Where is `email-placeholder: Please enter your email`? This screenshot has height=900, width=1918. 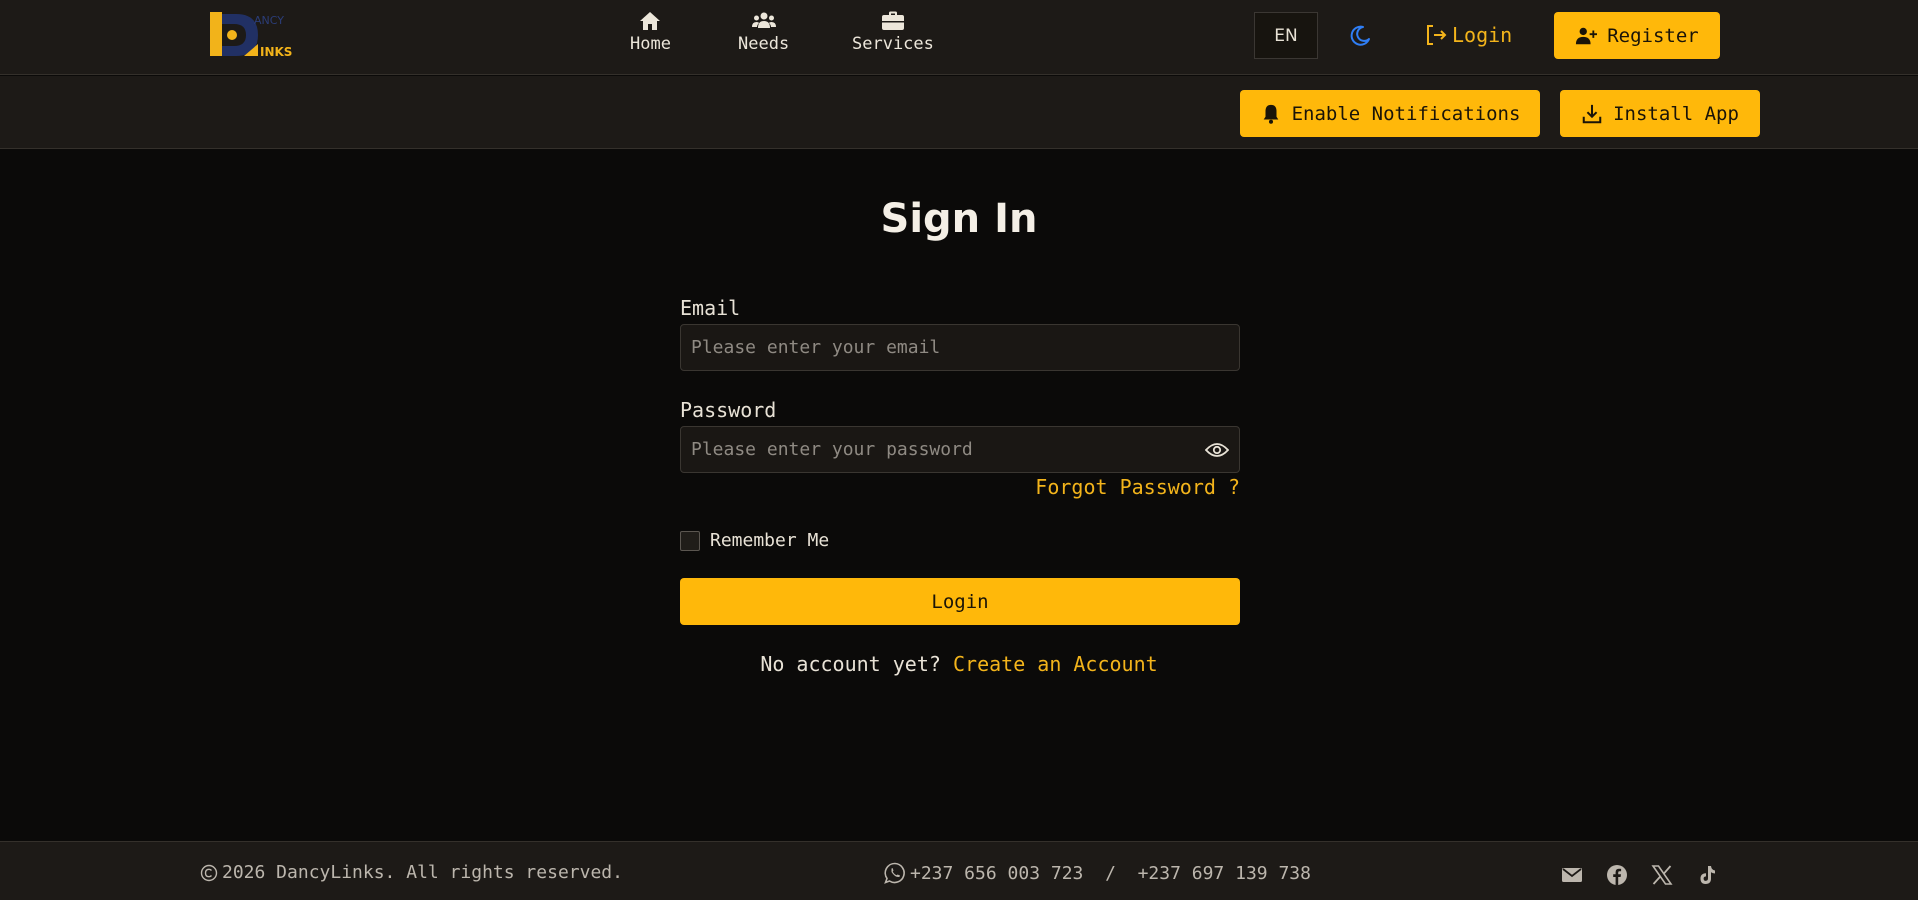 email-placeholder: Please enter your email is located at coordinates (816, 347).